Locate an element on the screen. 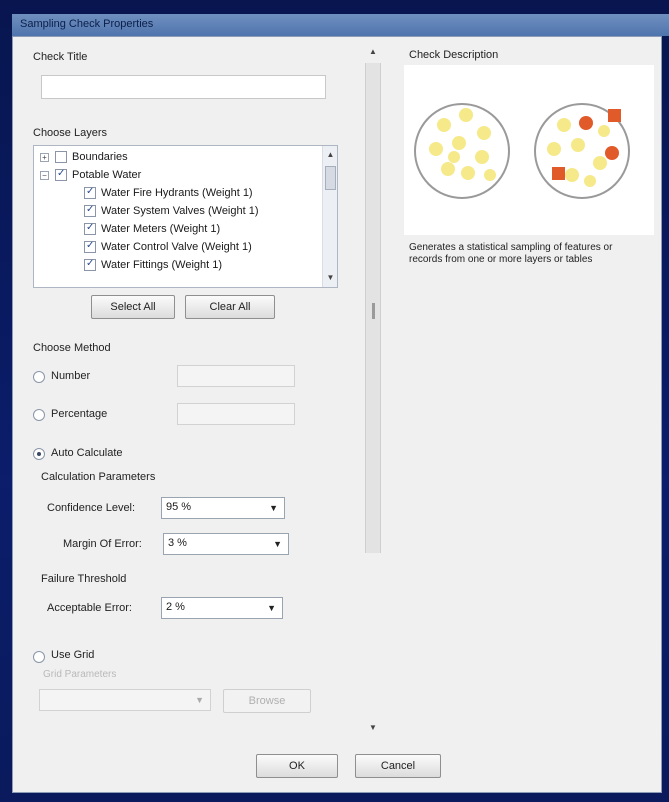 The height and width of the screenshot is (802, 669). tree-item-label: Water Control Valve (Weight 1) is located at coordinates (176, 247).